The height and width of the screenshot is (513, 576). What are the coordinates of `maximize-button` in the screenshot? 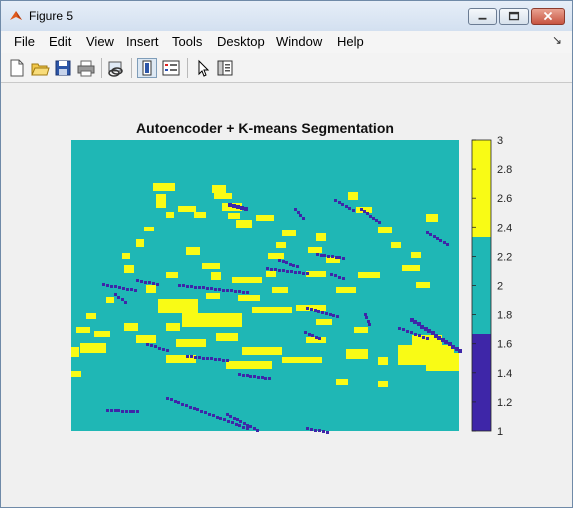 It's located at (514, 16).